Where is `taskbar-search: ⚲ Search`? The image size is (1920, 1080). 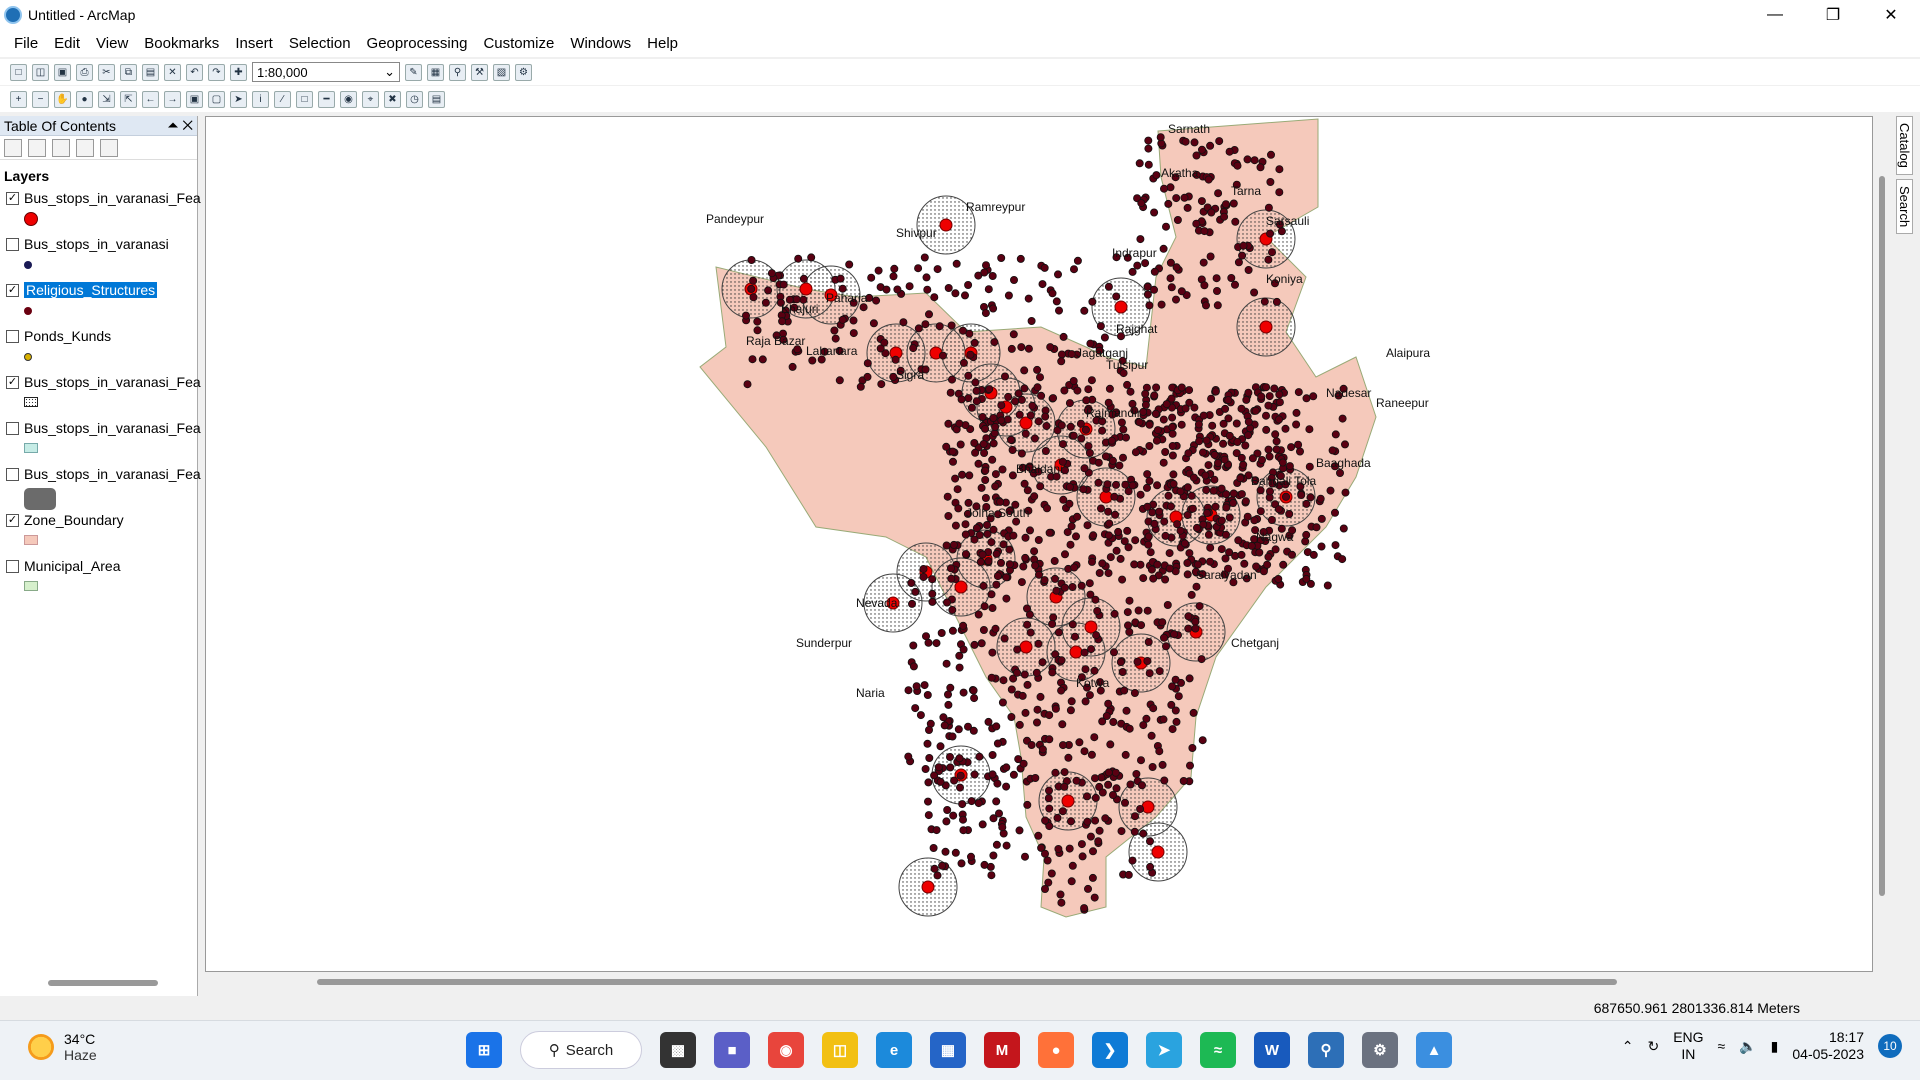
taskbar-search: ⚲ Search is located at coordinates (581, 1050).